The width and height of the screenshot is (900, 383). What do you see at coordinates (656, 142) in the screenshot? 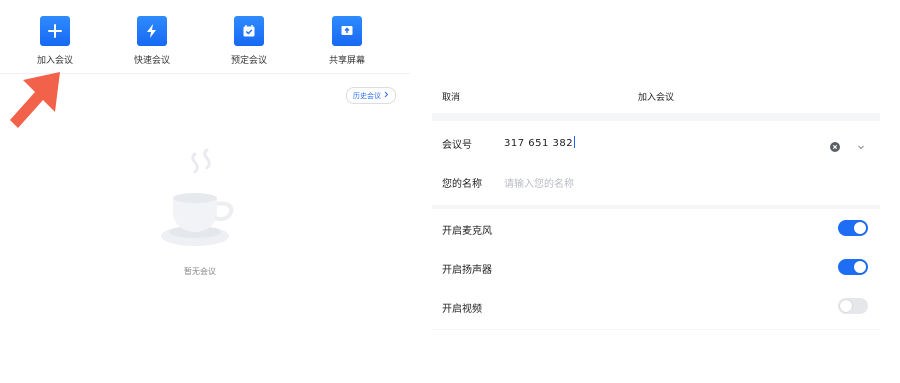
I see `meeting-id-row: 会议号 317 651 382` at bounding box center [656, 142].